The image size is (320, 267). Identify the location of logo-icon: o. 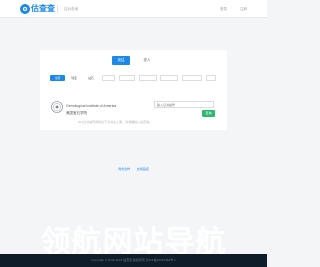
(25, 9).